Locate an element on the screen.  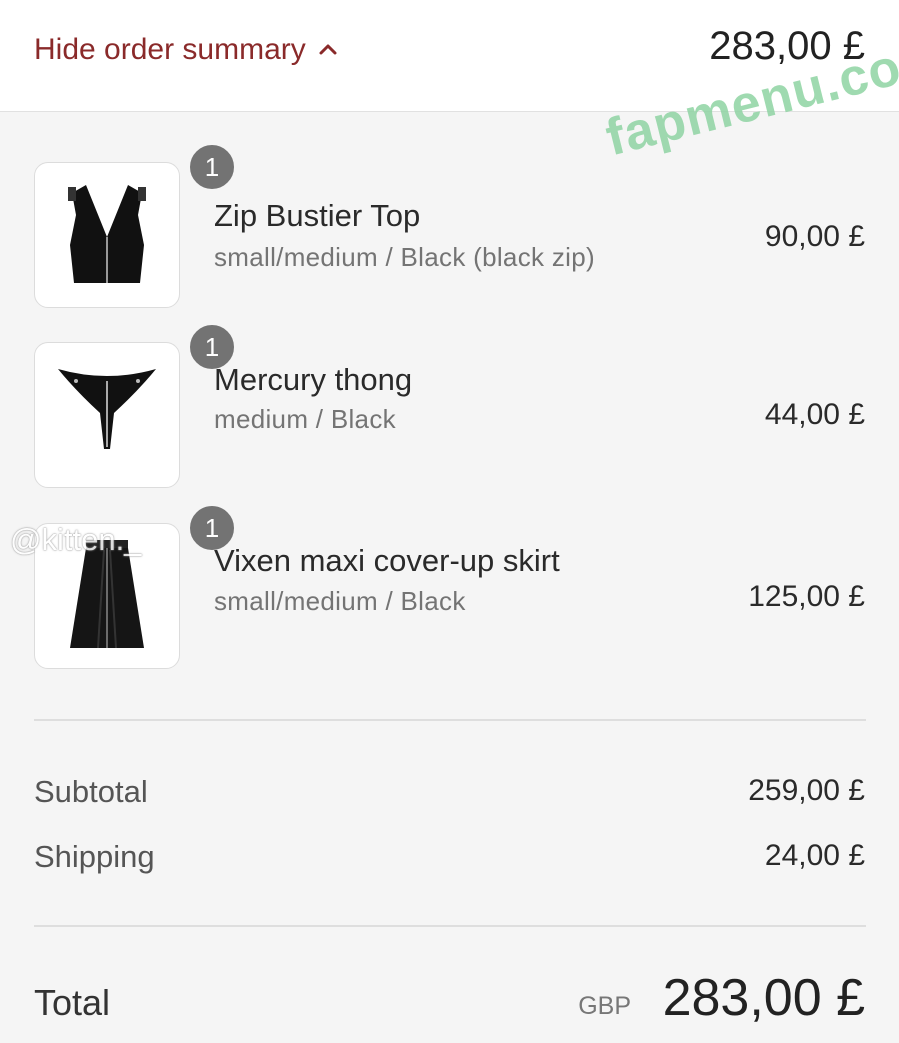
item-name: Zip Bustier Top is located at coordinates (317, 215).